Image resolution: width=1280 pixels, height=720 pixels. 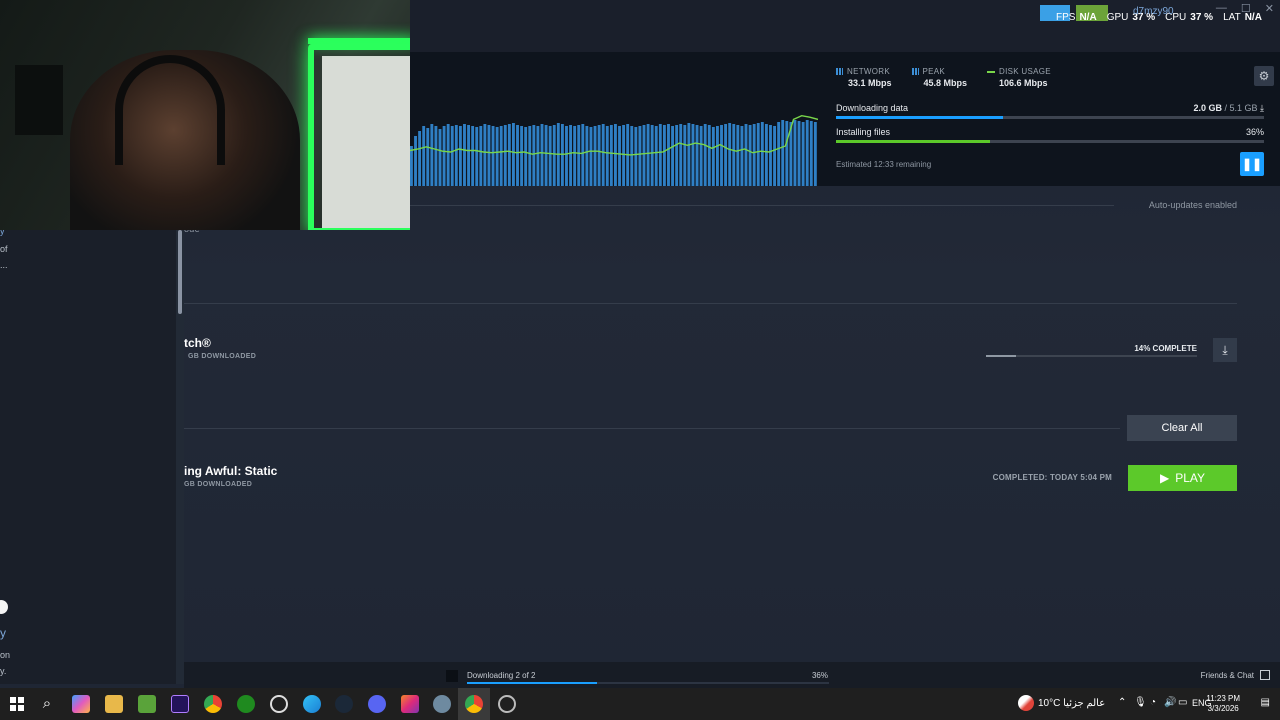 I want to click on discord-icon, so click(x=377, y=704).